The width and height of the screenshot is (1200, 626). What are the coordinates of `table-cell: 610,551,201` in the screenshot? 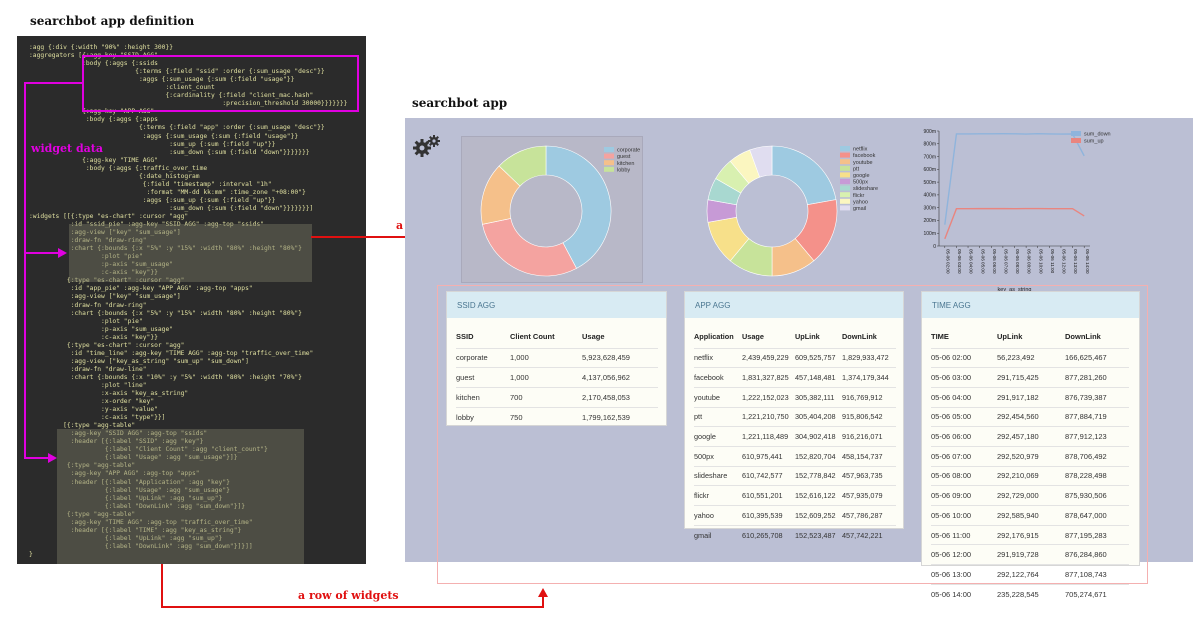 It's located at (768, 495).